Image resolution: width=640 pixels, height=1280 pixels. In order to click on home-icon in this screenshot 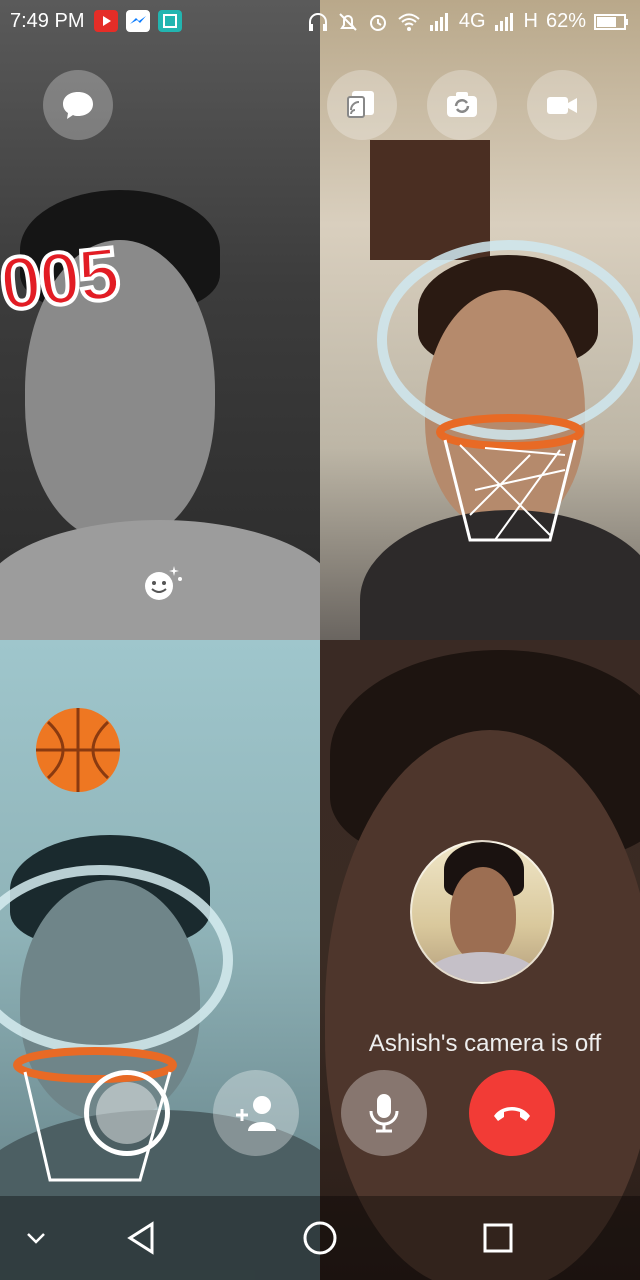, I will do `click(320, 1238)`.